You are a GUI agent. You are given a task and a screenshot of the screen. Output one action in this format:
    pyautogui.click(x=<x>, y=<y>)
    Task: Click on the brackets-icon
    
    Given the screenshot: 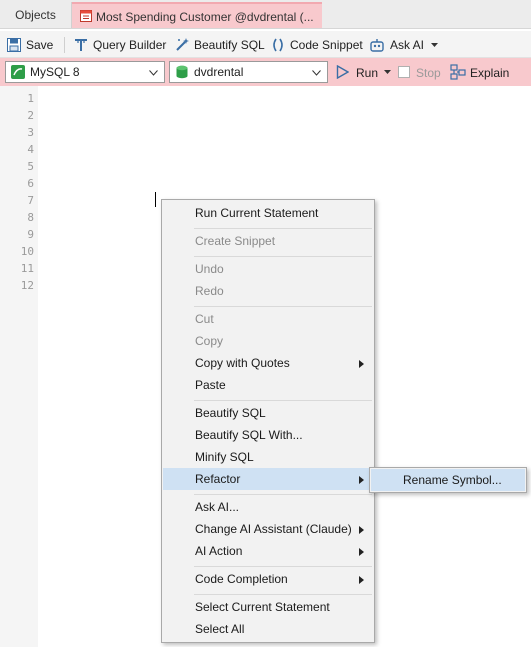 What is the action you would take?
    pyautogui.click(x=278, y=45)
    